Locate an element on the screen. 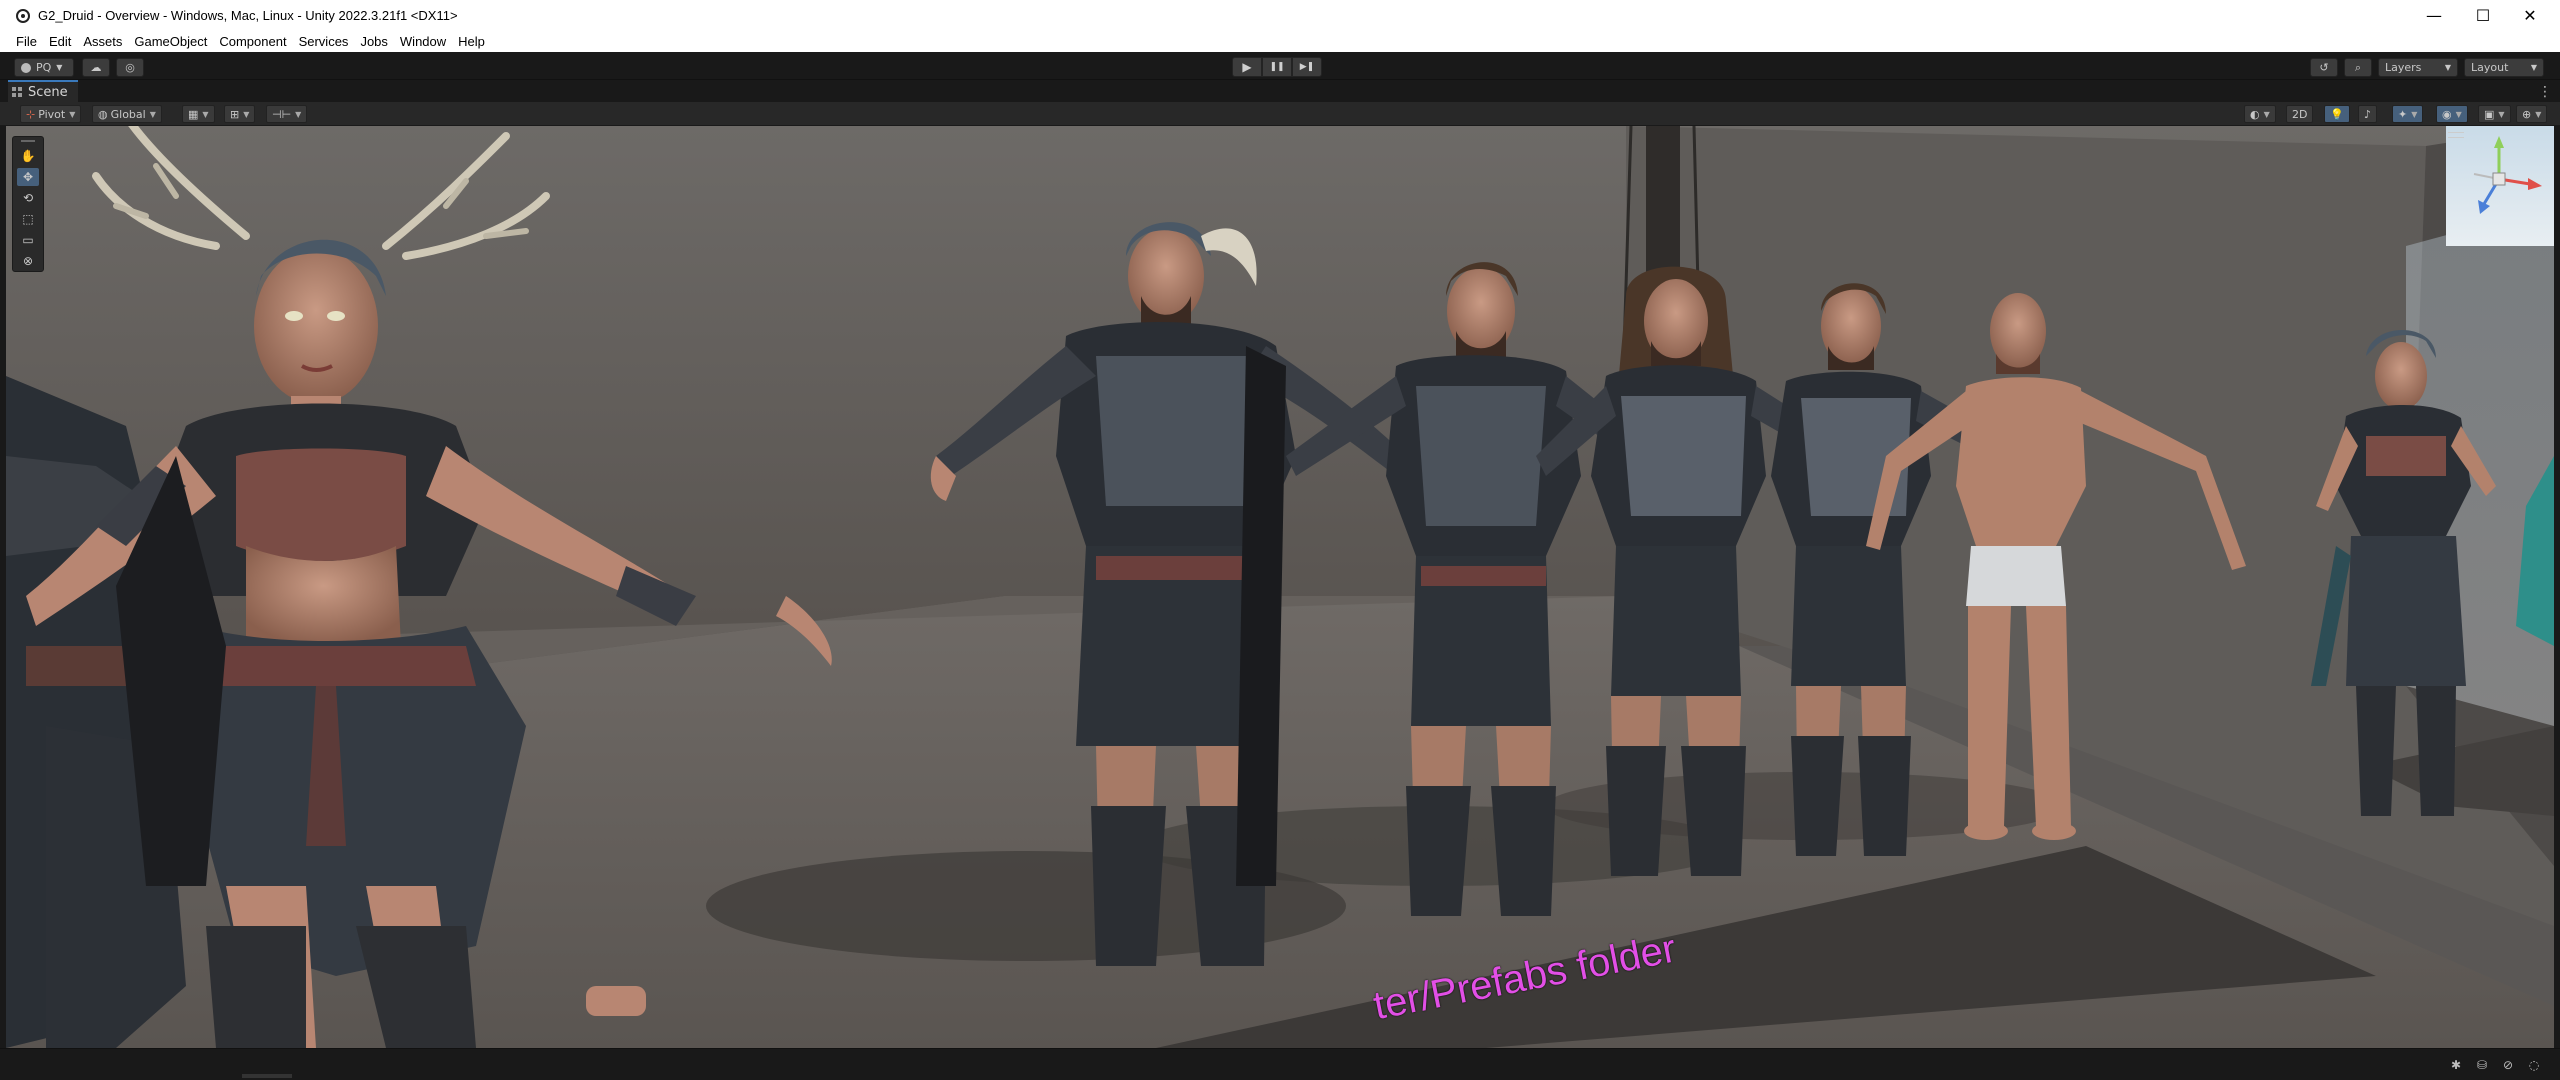 The image size is (2560, 1080). pivot-dropdown: ⊹ Pivot ▼ is located at coordinates (51, 114).